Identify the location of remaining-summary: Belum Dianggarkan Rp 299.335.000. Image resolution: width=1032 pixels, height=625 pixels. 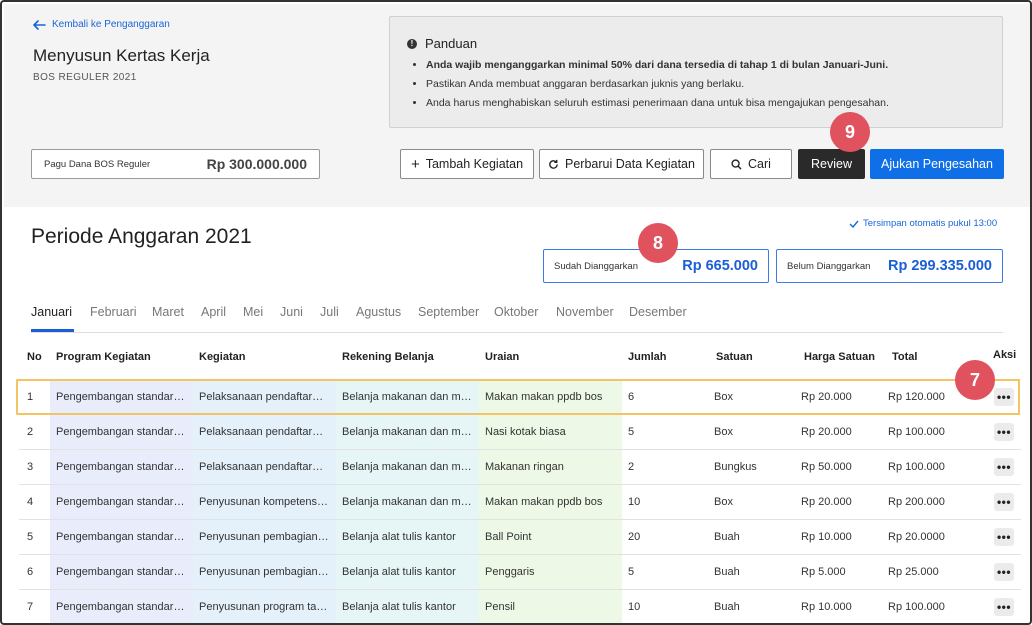
(889, 266).